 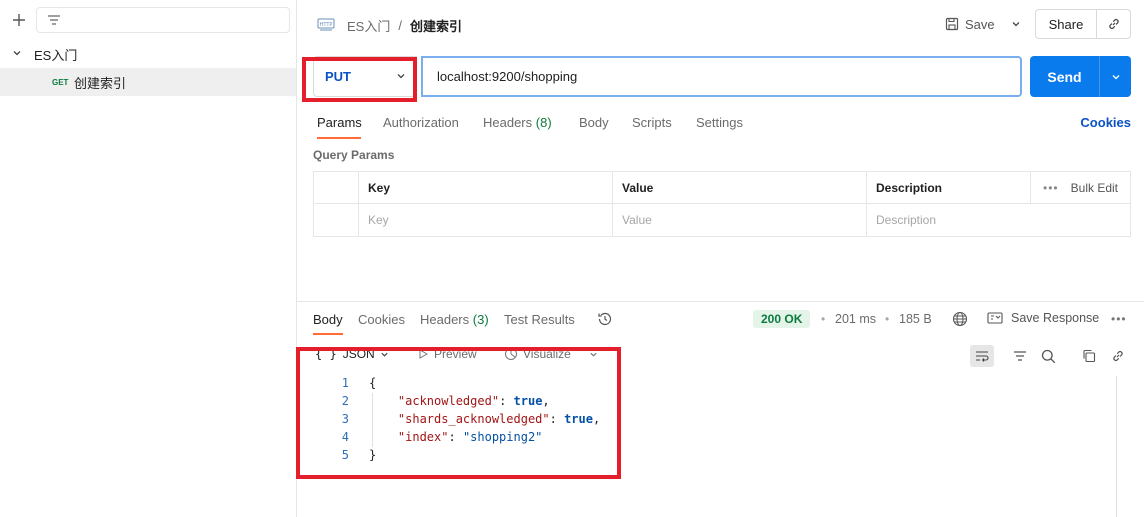 I want to click on save-response-icon, so click(x=995, y=318).